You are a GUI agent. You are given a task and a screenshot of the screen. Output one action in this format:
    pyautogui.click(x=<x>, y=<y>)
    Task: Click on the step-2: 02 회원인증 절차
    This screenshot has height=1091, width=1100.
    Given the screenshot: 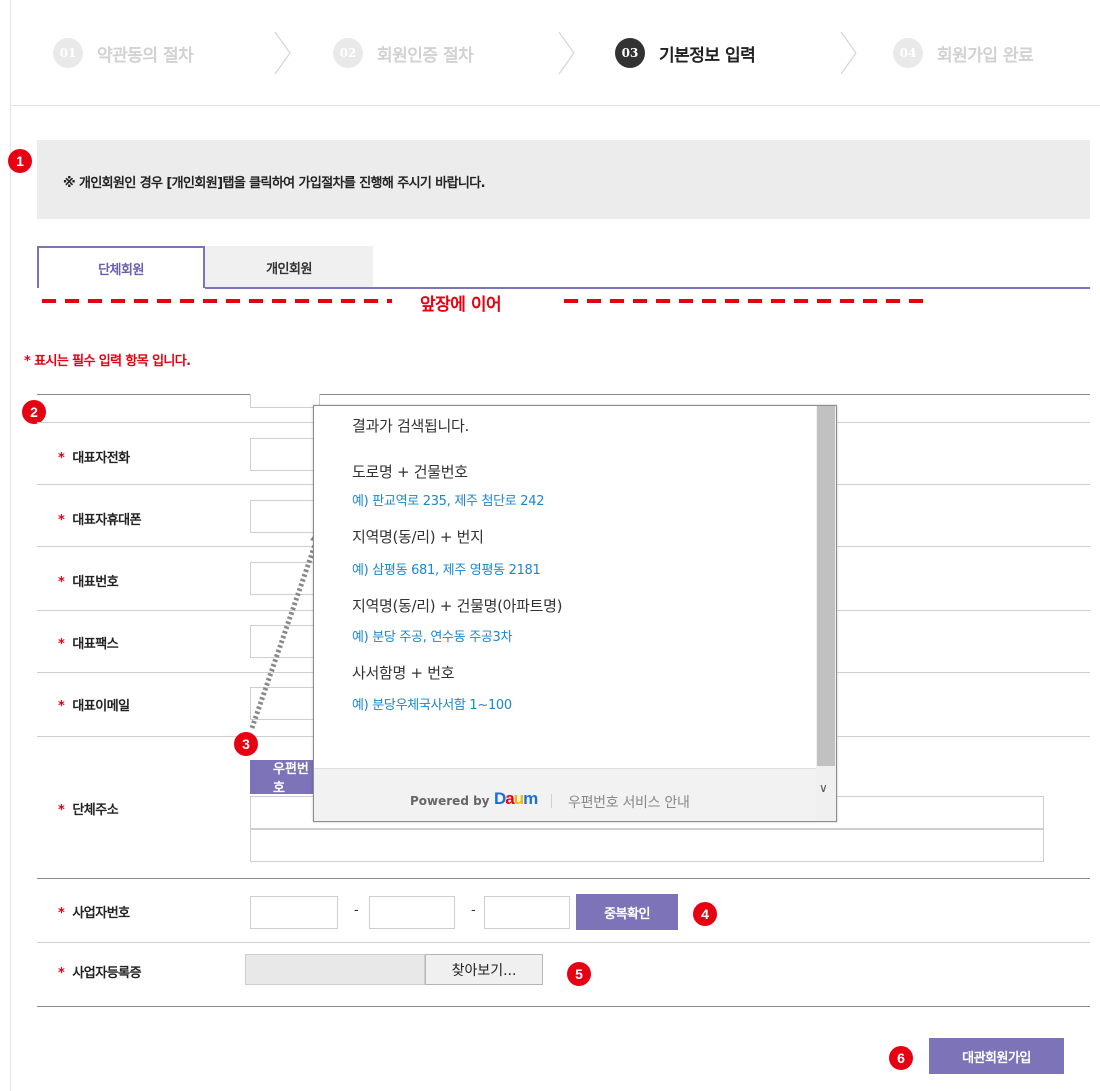 What is the action you would take?
    pyautogui.click(x=403, y=53)
    